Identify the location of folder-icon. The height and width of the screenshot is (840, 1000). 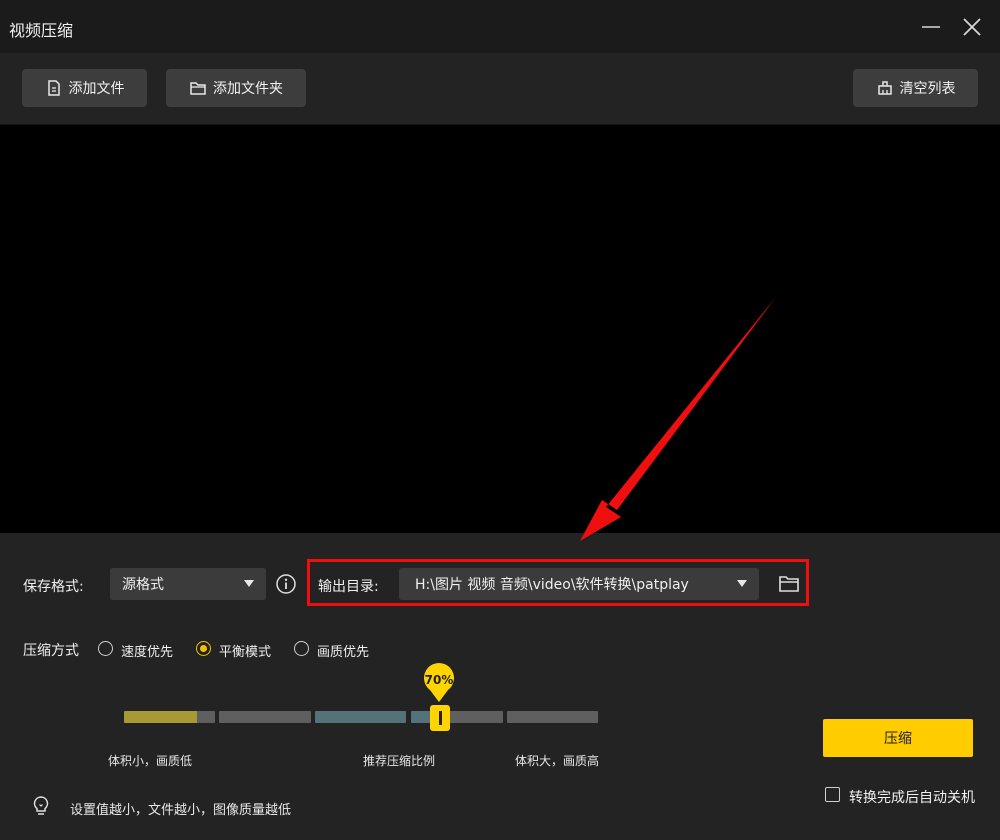
(198, 88).